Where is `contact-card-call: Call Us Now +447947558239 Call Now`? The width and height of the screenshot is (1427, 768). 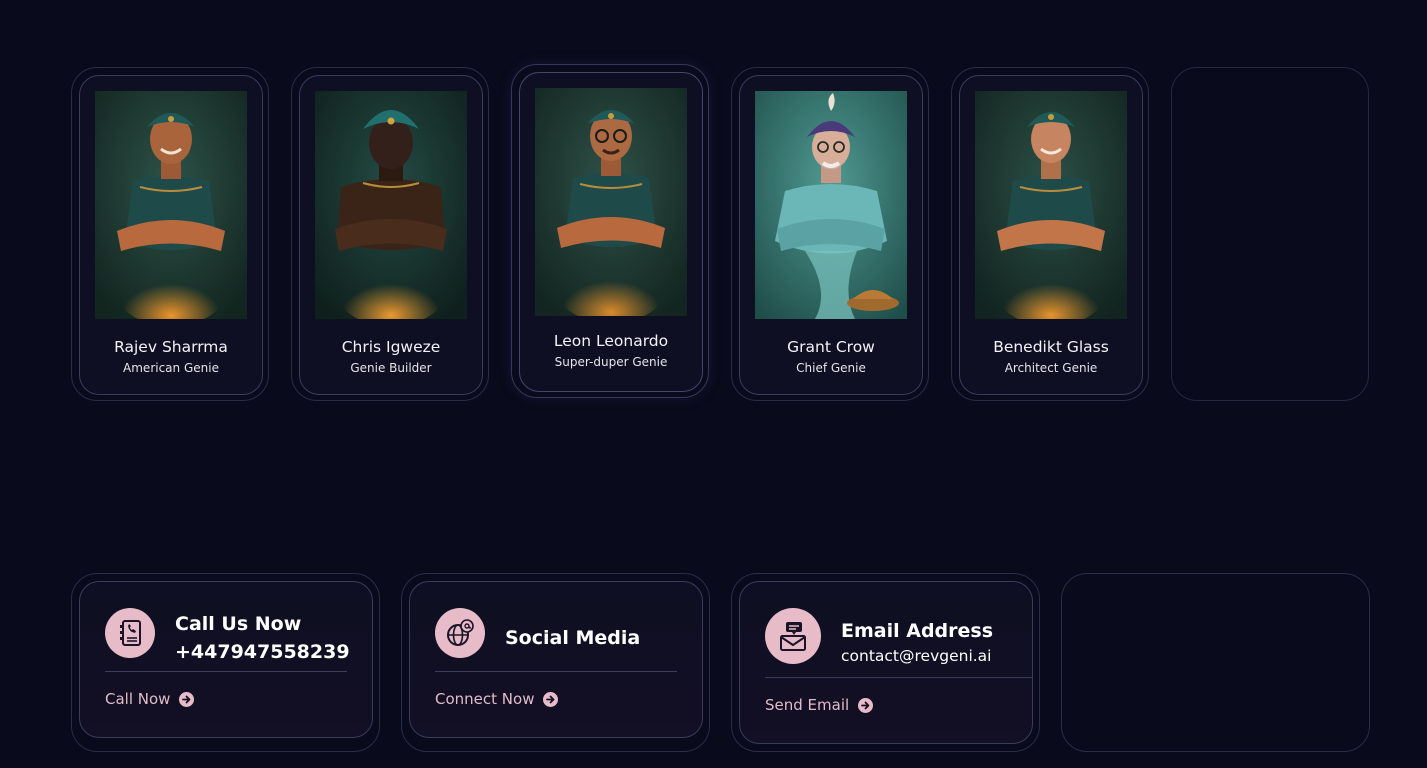 contact-card-call: Call Us Now +447947558239 Call Now is located at coordinates (225, 662).